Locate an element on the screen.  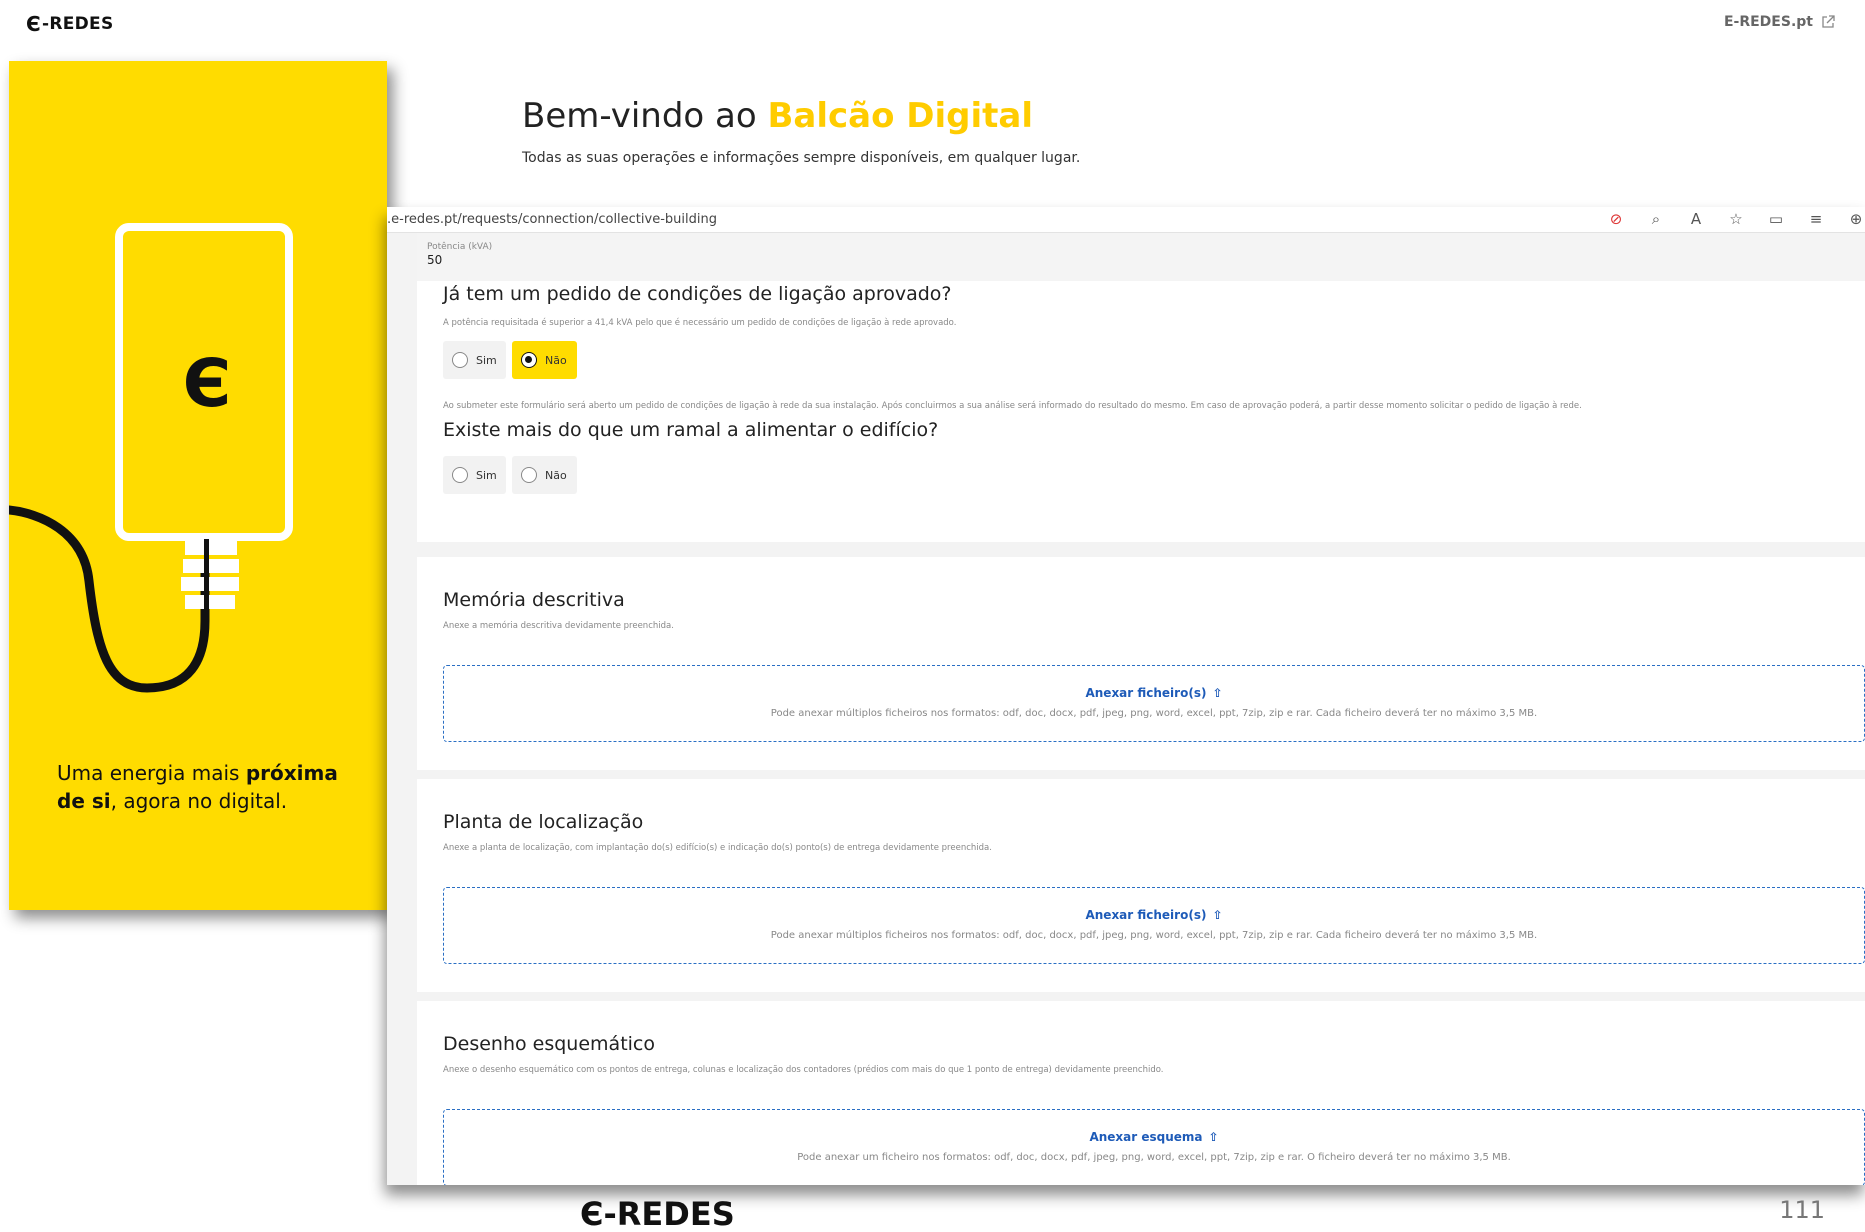
read-aloud-icon: A is located at coordinates (1696, 219).